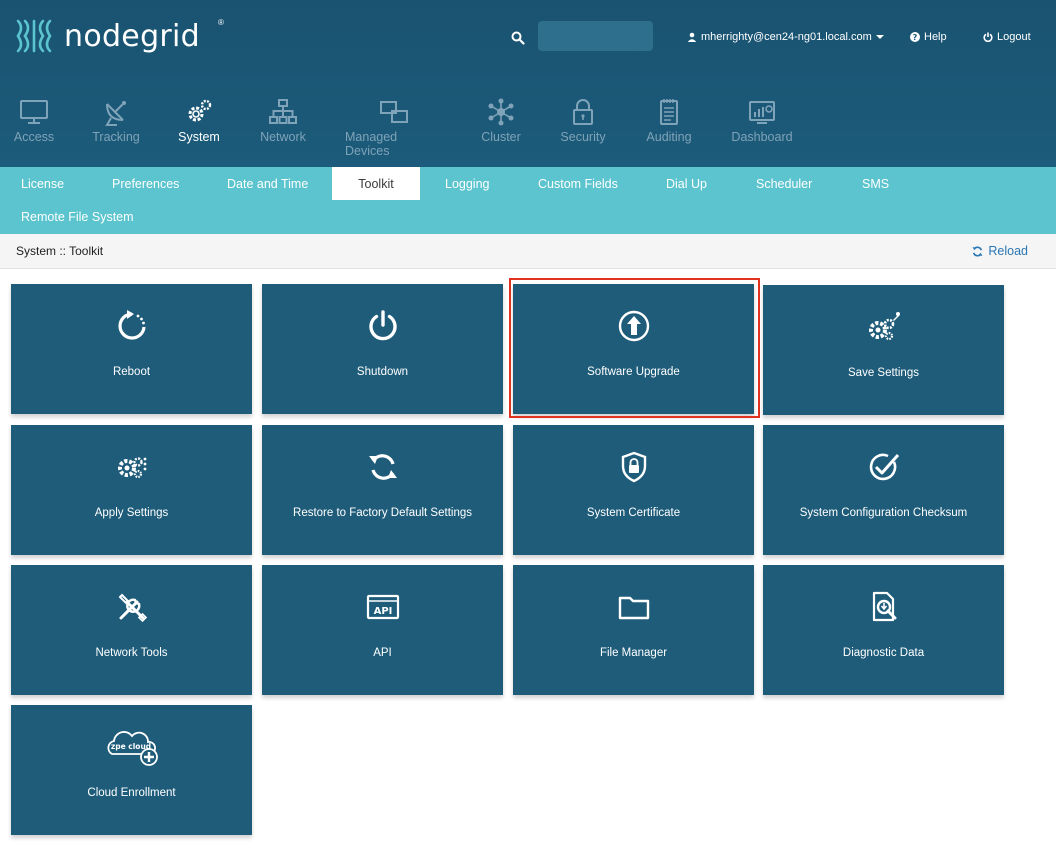 This screenshot has width=1056, height=853. I want to click on api-icon: API, so click(382, 607).